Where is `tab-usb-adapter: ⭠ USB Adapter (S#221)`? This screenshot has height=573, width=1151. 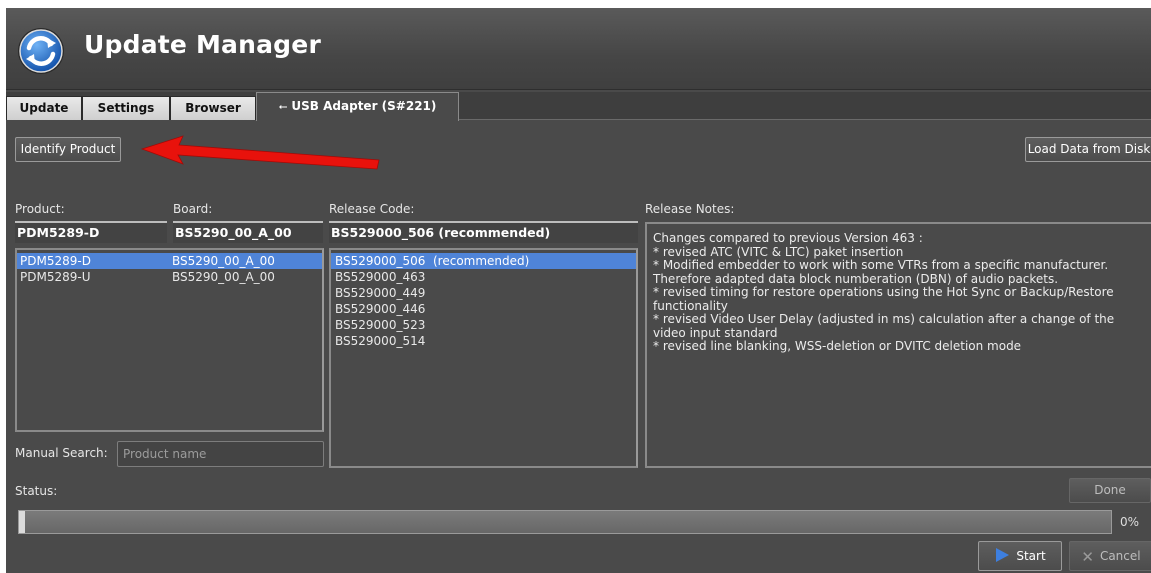 tab-usb-adapter: ⭠ USB Adapter (S#221) is located at coordinates (357, 106).